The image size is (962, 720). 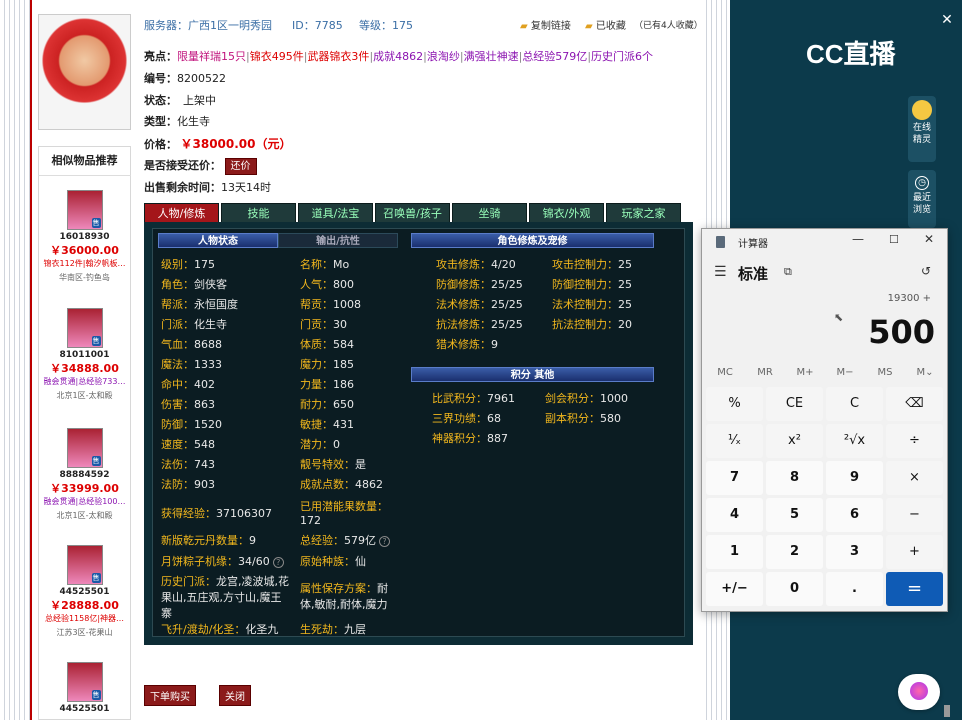 What do you see at coordinates (545, 24) in the screenshot?
I see `copy-link-button: ▰ 复制链接` at bounding box center [545, 24].